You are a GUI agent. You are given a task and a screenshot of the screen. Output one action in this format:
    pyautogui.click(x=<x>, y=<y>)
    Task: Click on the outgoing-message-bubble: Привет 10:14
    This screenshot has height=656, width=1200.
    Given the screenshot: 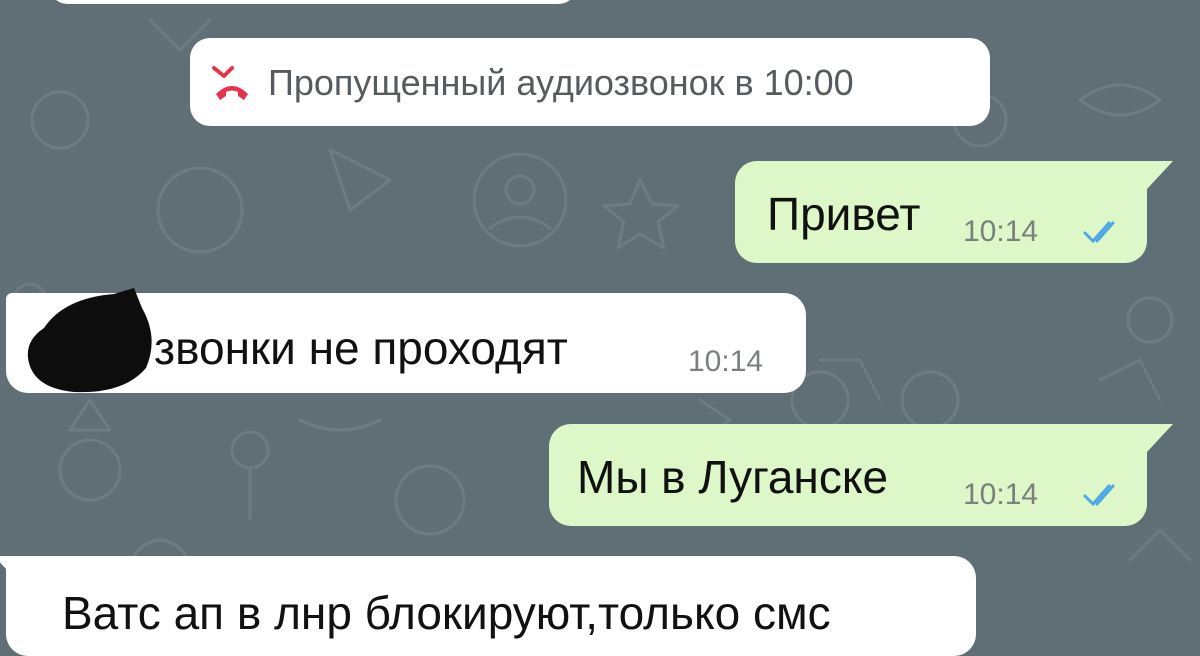 What is the action you would take?
    pyautogui.click(x=941, y=212)
    